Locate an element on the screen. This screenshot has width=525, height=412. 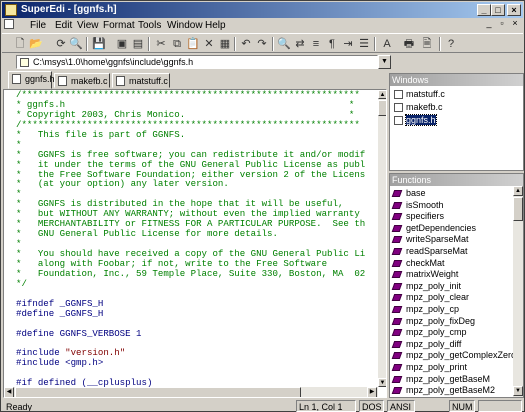
print-preview-icon: ▤ is located at coordinates (138, 44).